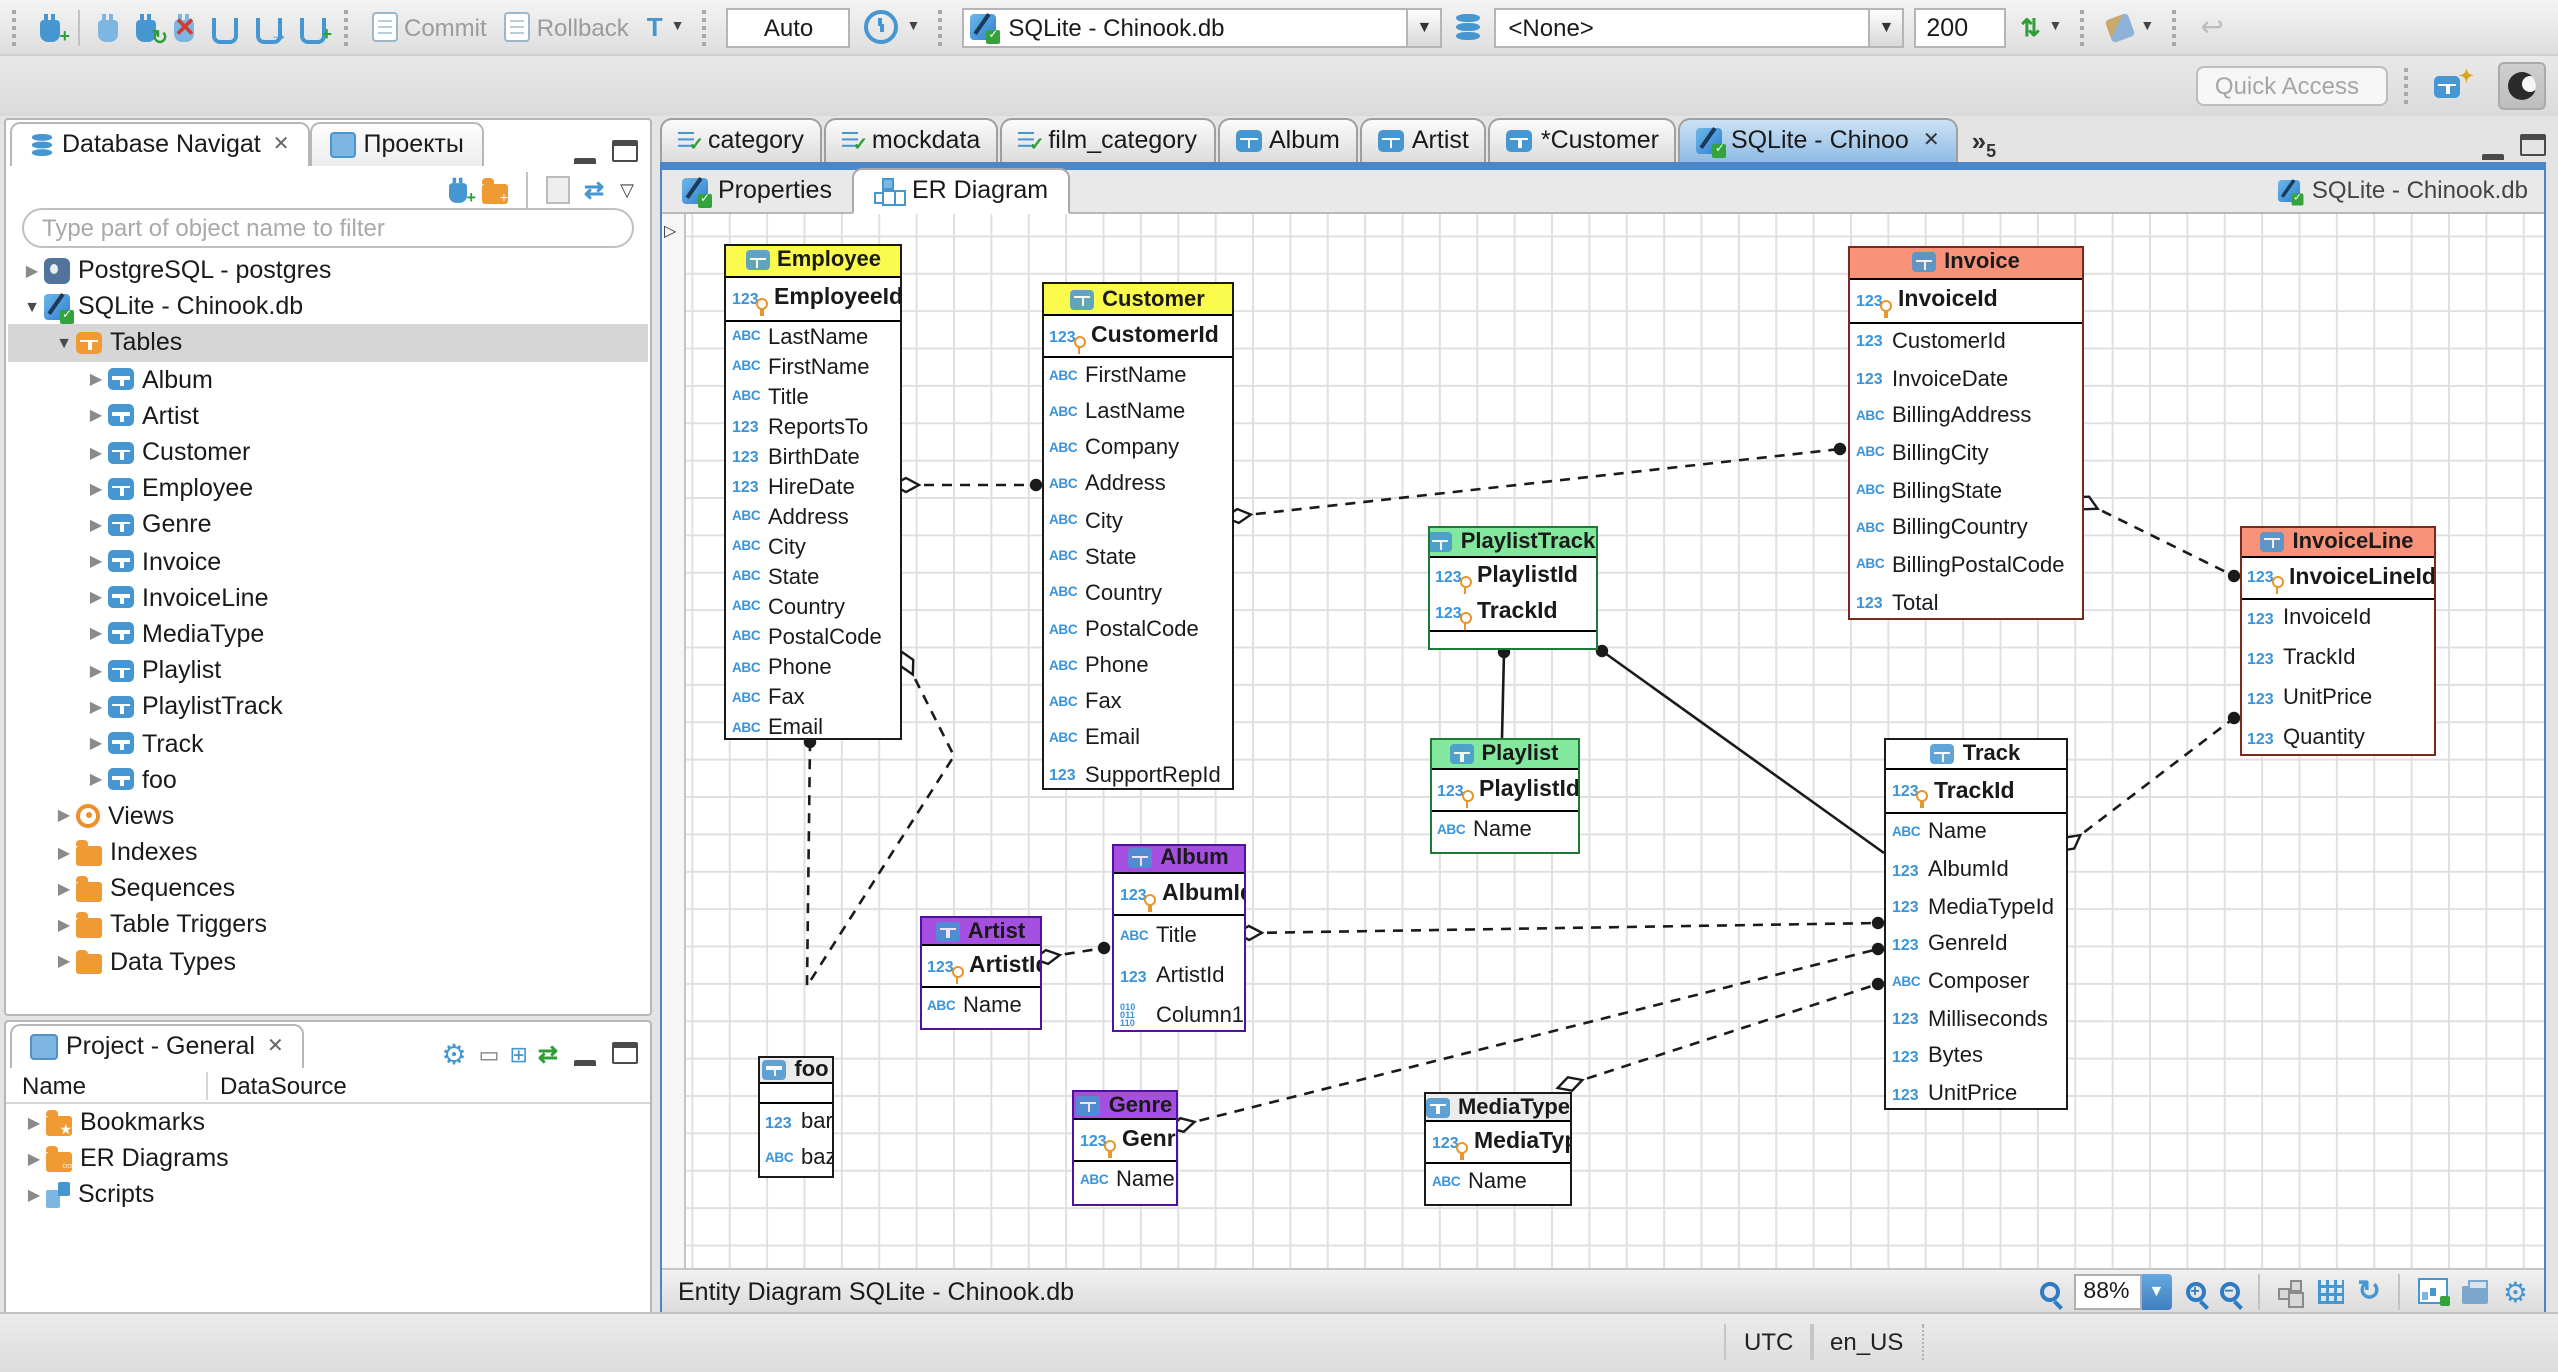 Image resolution: width=2558 pixels, height=1372 pixels. I want to click on column-header-datasource: DataSource, so click(276, 1086).